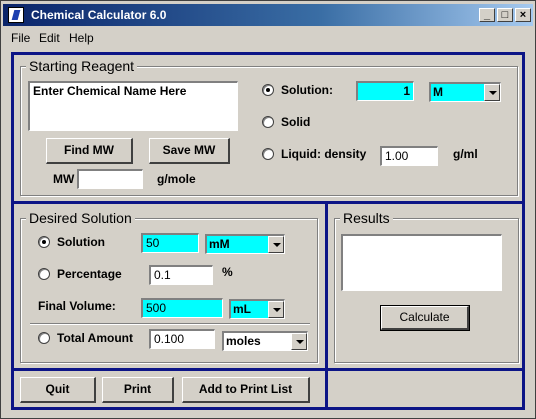  I want to click on desired-solution-unit-value: mM, so click(219, 244).